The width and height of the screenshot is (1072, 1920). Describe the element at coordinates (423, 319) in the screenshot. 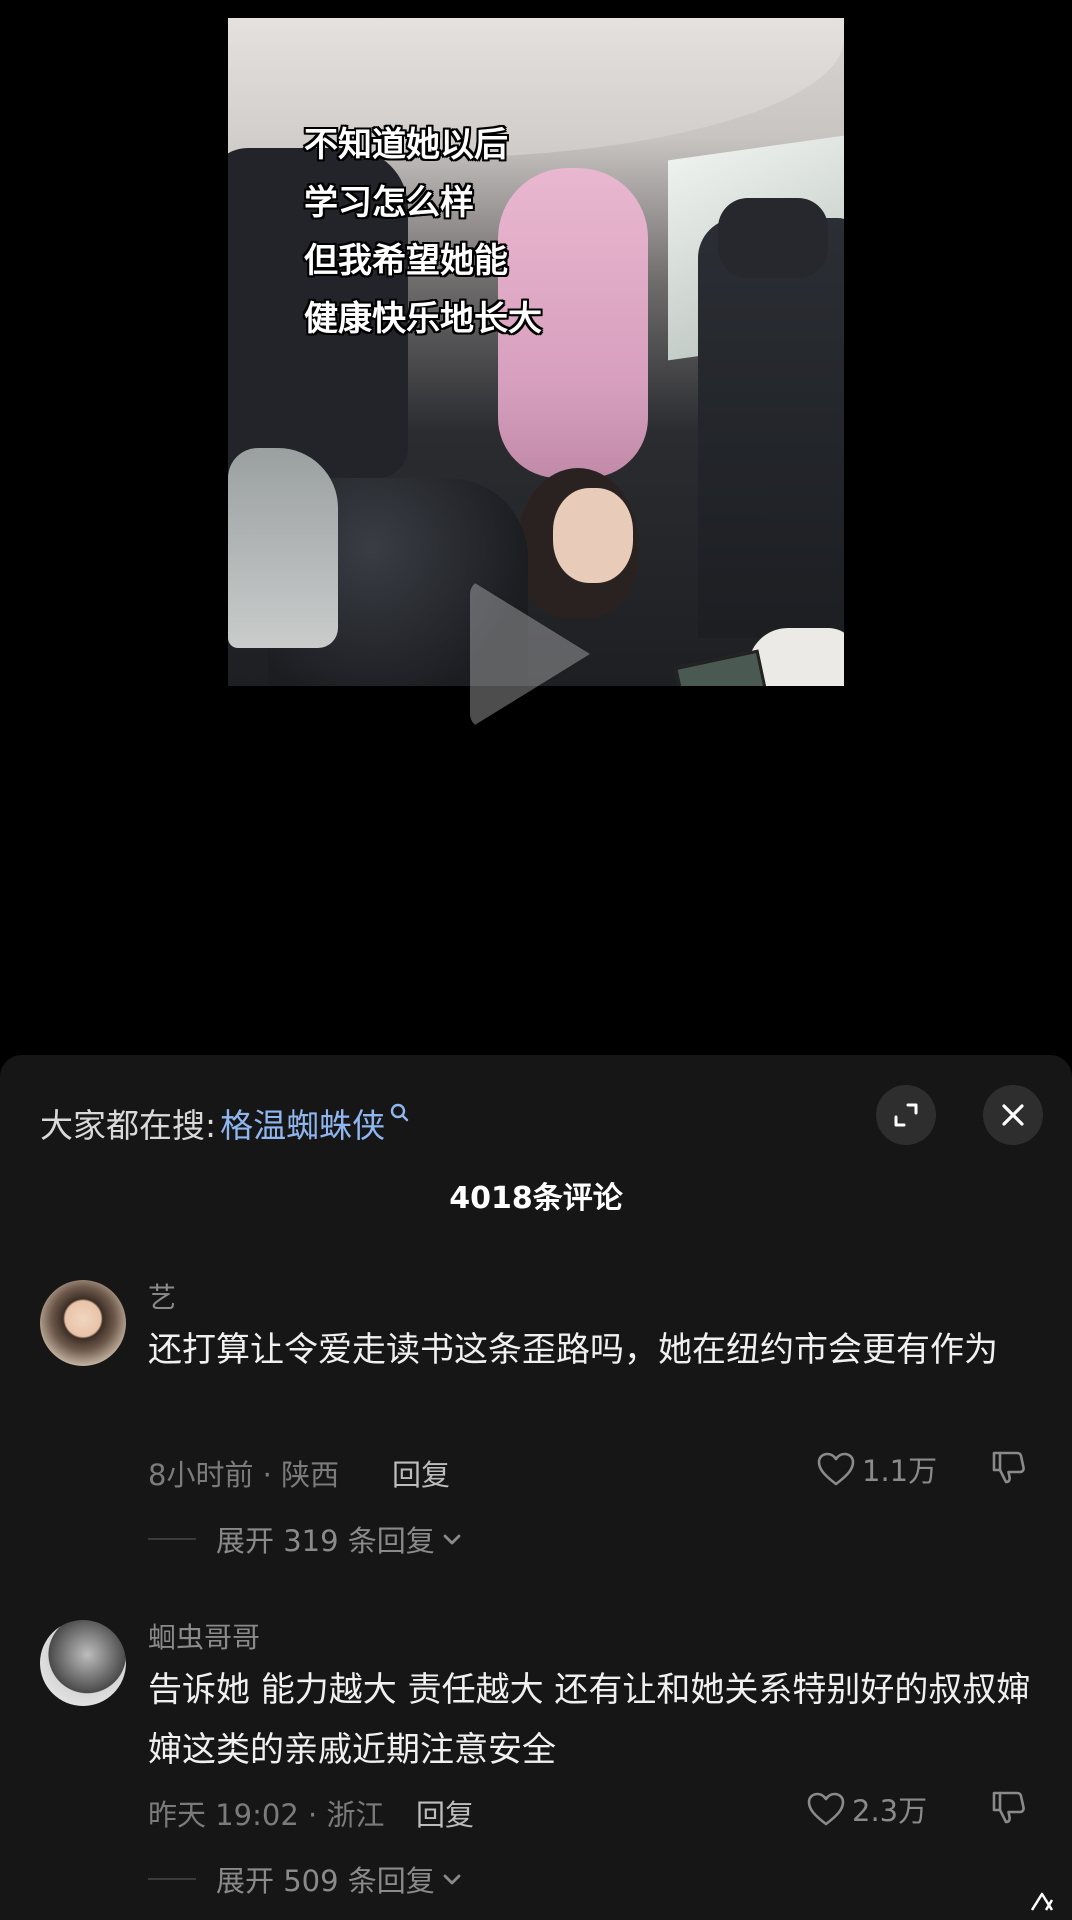

I see `caption-line: 健康快乐地长大` at that location.